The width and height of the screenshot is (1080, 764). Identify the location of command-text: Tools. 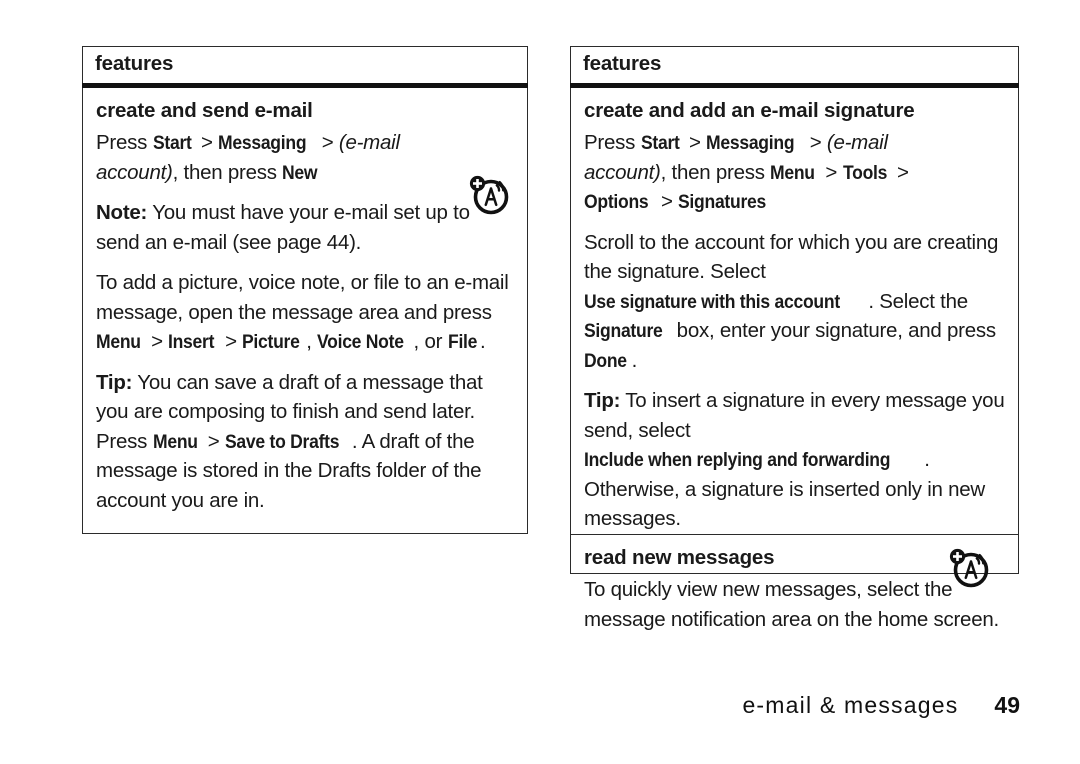
(864, 172).